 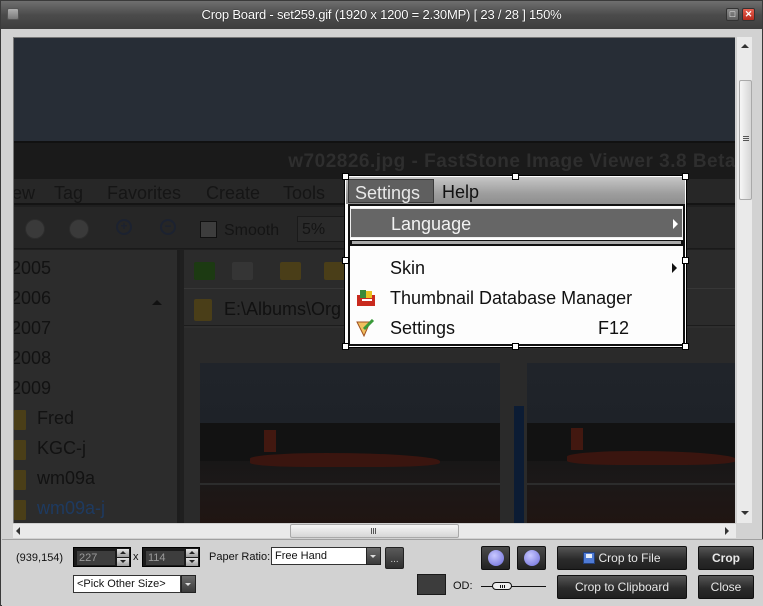 What do you see at coordinates (66, 478) in the screenshot?
I see `image-tree-item: wm09a` at bounding box center [66, 478].